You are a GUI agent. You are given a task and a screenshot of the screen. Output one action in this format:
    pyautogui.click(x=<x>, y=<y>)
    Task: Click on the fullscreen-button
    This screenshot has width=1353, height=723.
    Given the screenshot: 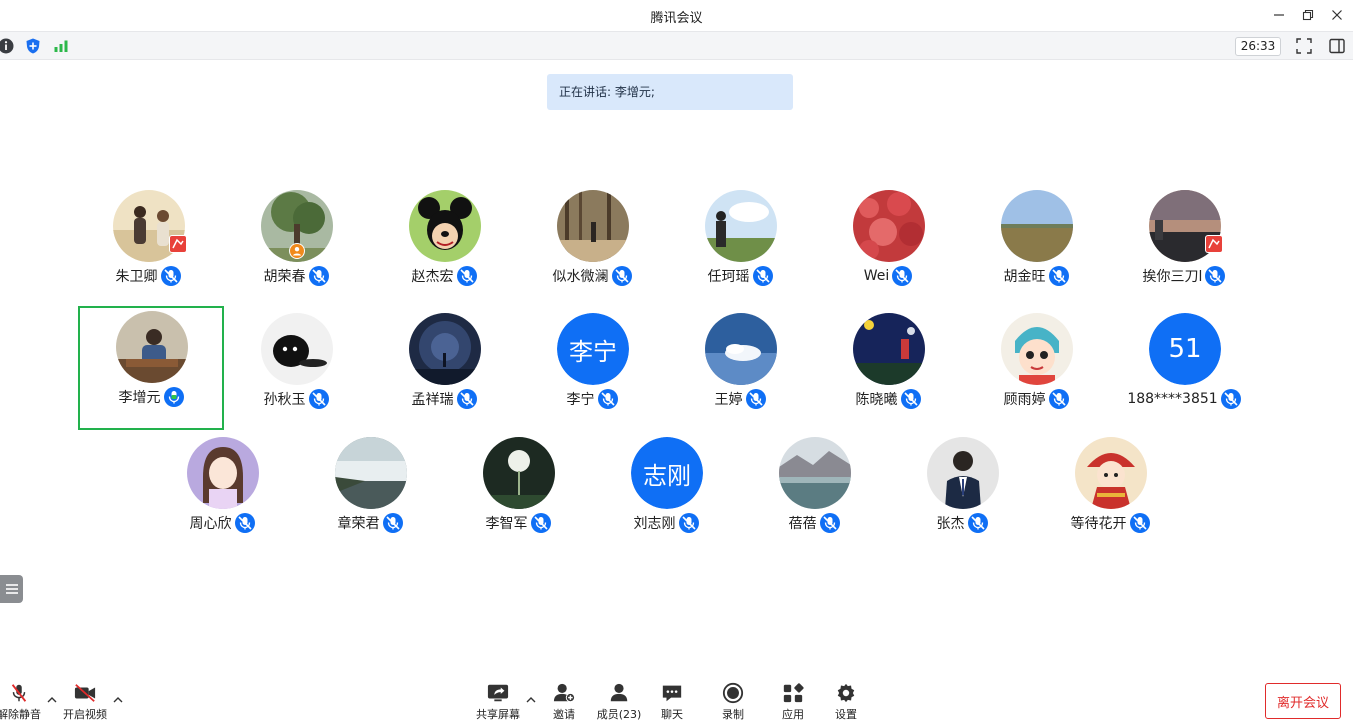 What is the action you would take?
    pyautogui.click(x=1304, y=46)
    